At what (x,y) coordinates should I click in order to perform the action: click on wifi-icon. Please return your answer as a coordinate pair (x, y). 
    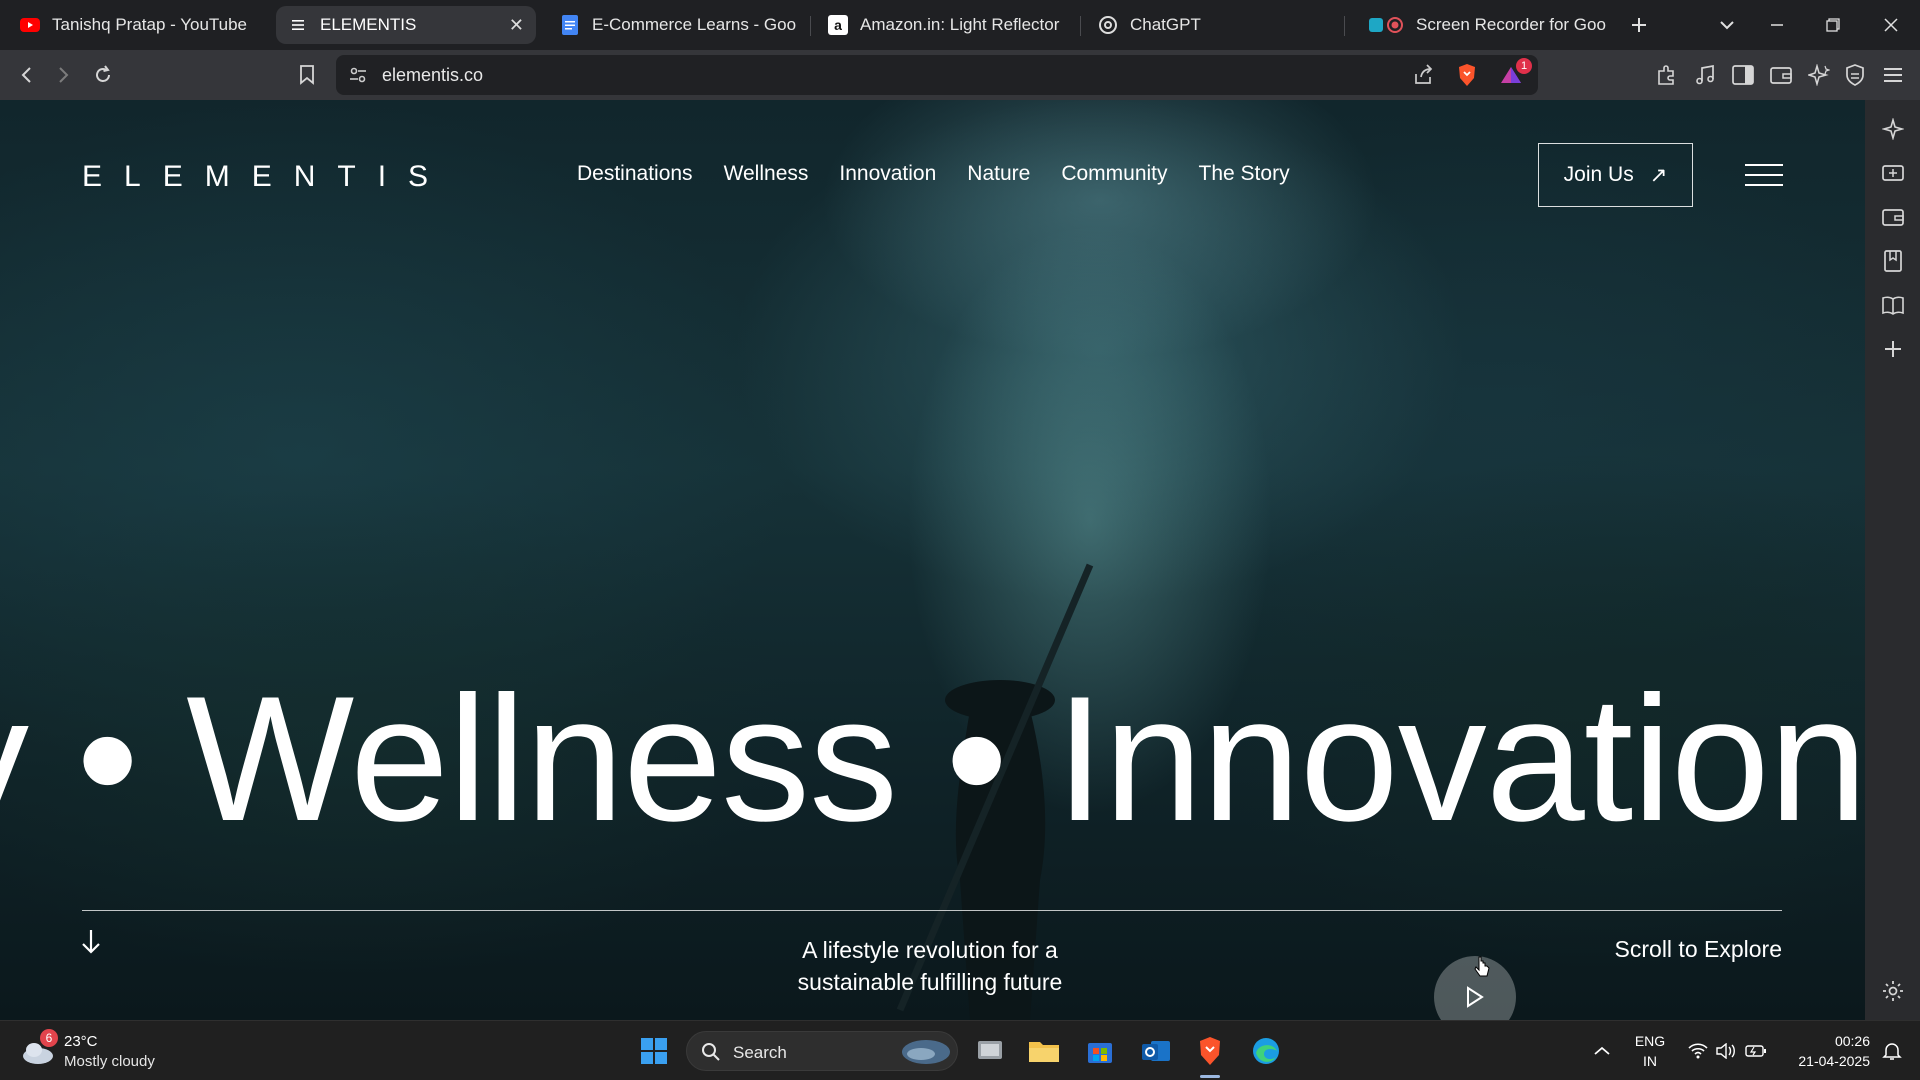
    Looking at the image, I should click on (1698, 1051).